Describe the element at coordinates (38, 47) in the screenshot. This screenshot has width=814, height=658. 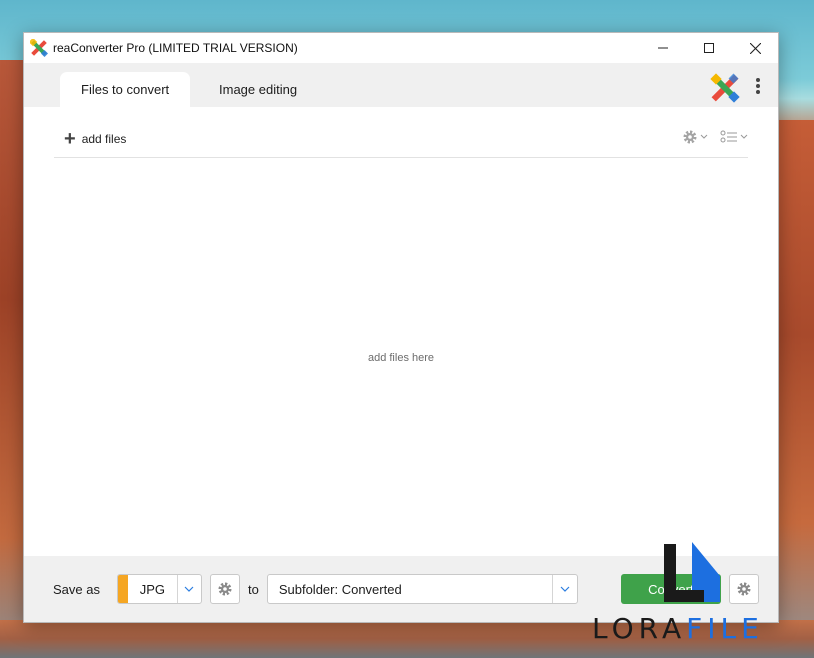
I see `app-logo-icon` at that location.